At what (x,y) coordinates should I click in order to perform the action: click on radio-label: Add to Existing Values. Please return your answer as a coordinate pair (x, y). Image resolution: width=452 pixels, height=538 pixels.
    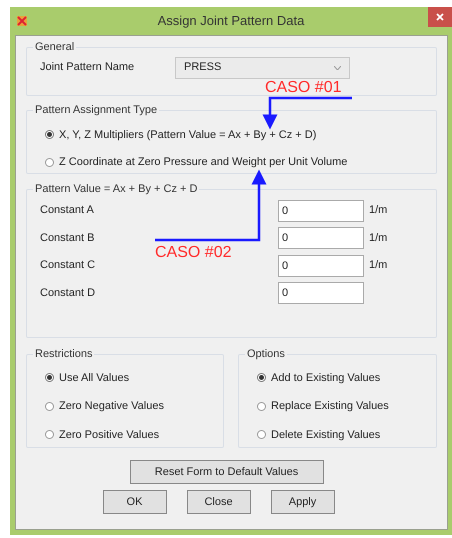
    Looking at the image, I should click on (325, 378).